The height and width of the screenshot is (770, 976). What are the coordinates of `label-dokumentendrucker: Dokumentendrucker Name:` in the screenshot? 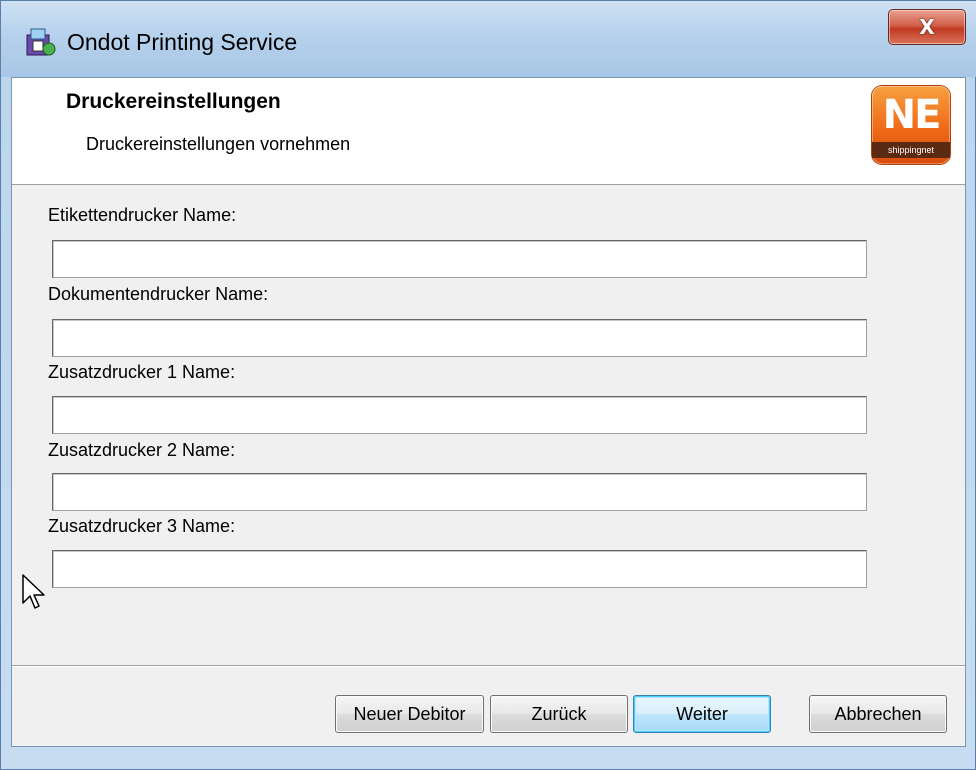 It's located at (158, 294).